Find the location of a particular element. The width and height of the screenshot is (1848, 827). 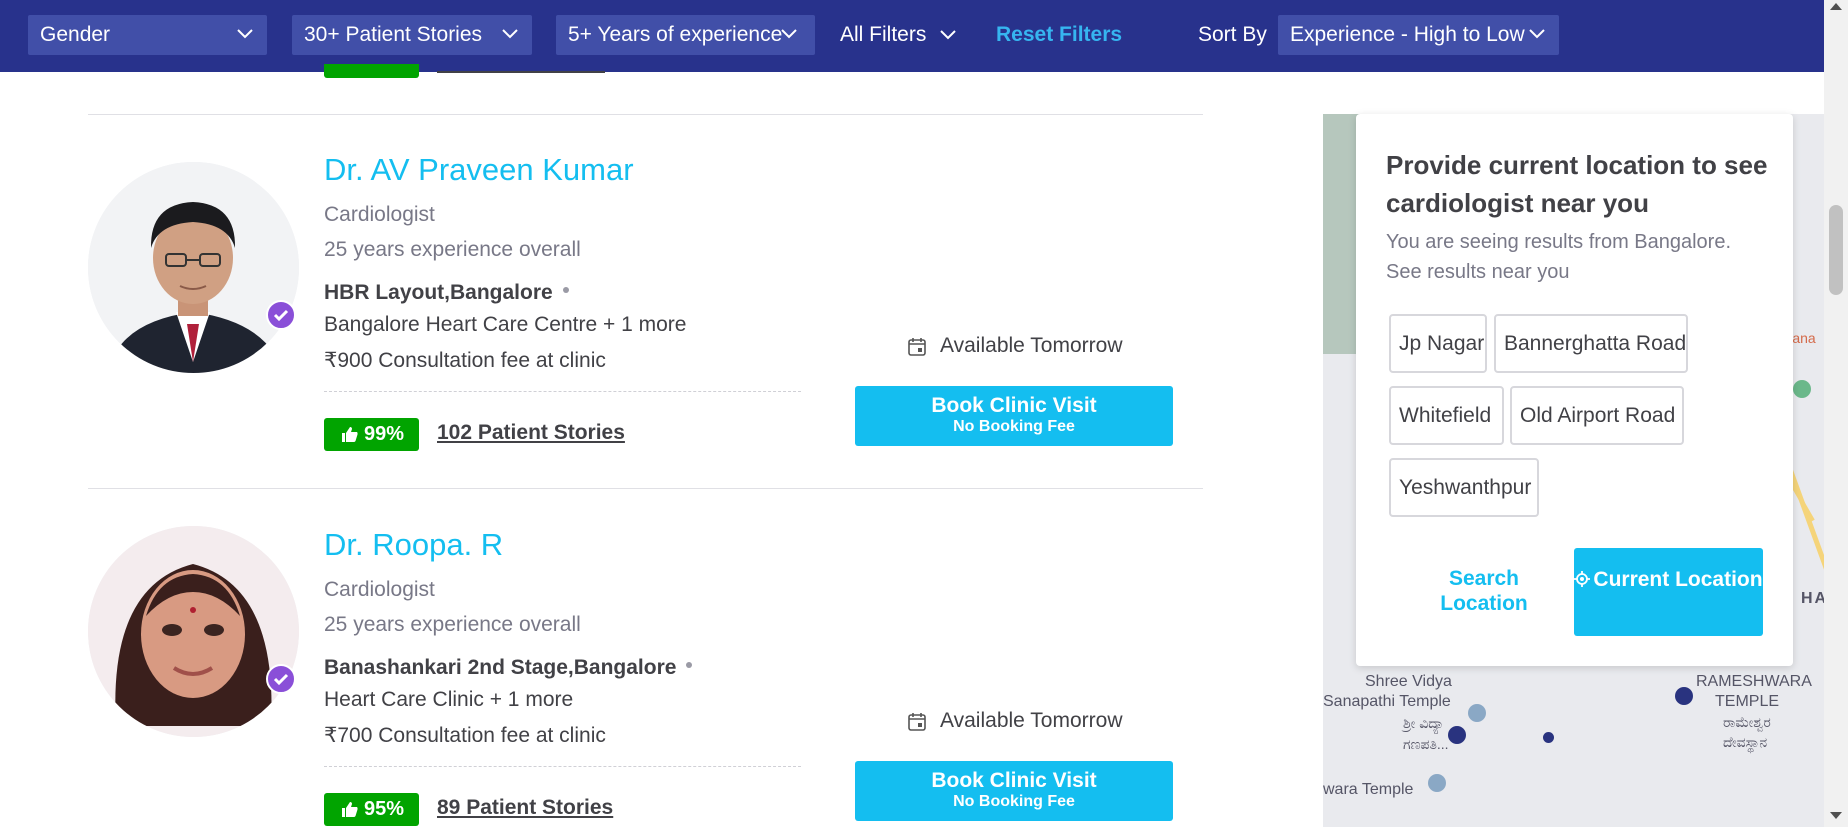

scroll-up-arrow-icon is located at coordinates (1836, 6).